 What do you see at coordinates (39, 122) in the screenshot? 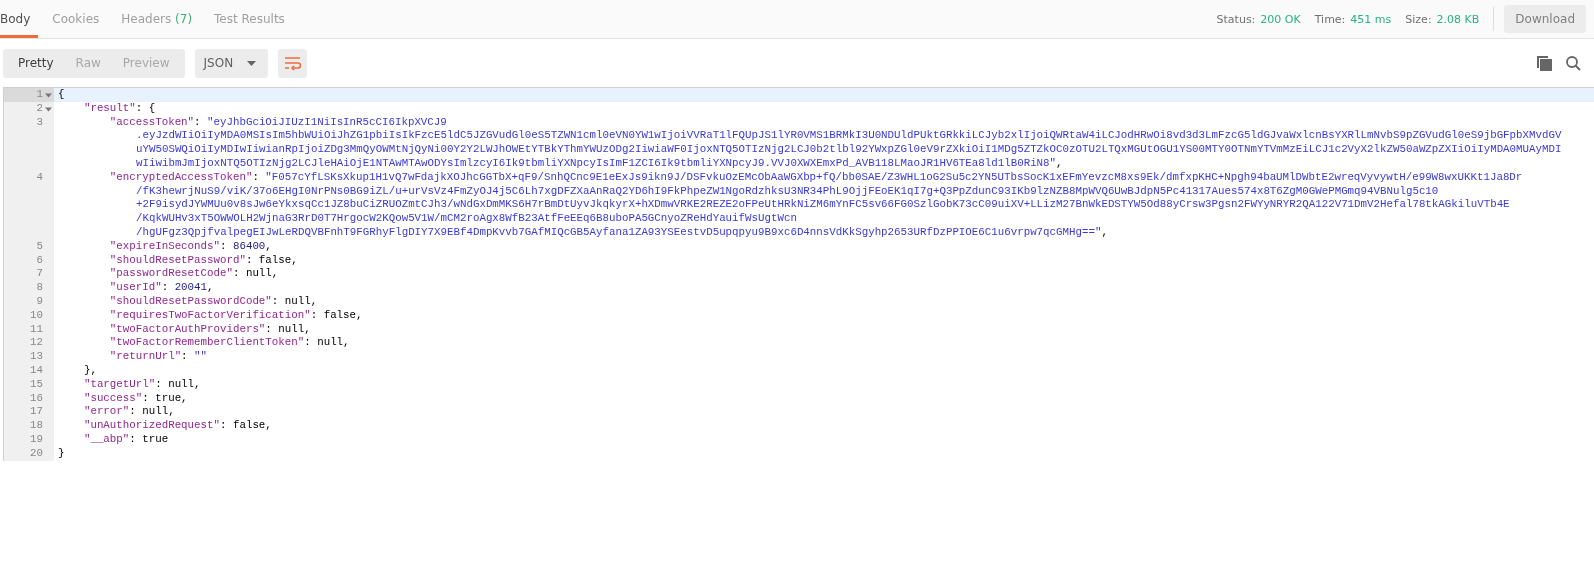
I see `line-number: 3` at bounding box center [39, 122].